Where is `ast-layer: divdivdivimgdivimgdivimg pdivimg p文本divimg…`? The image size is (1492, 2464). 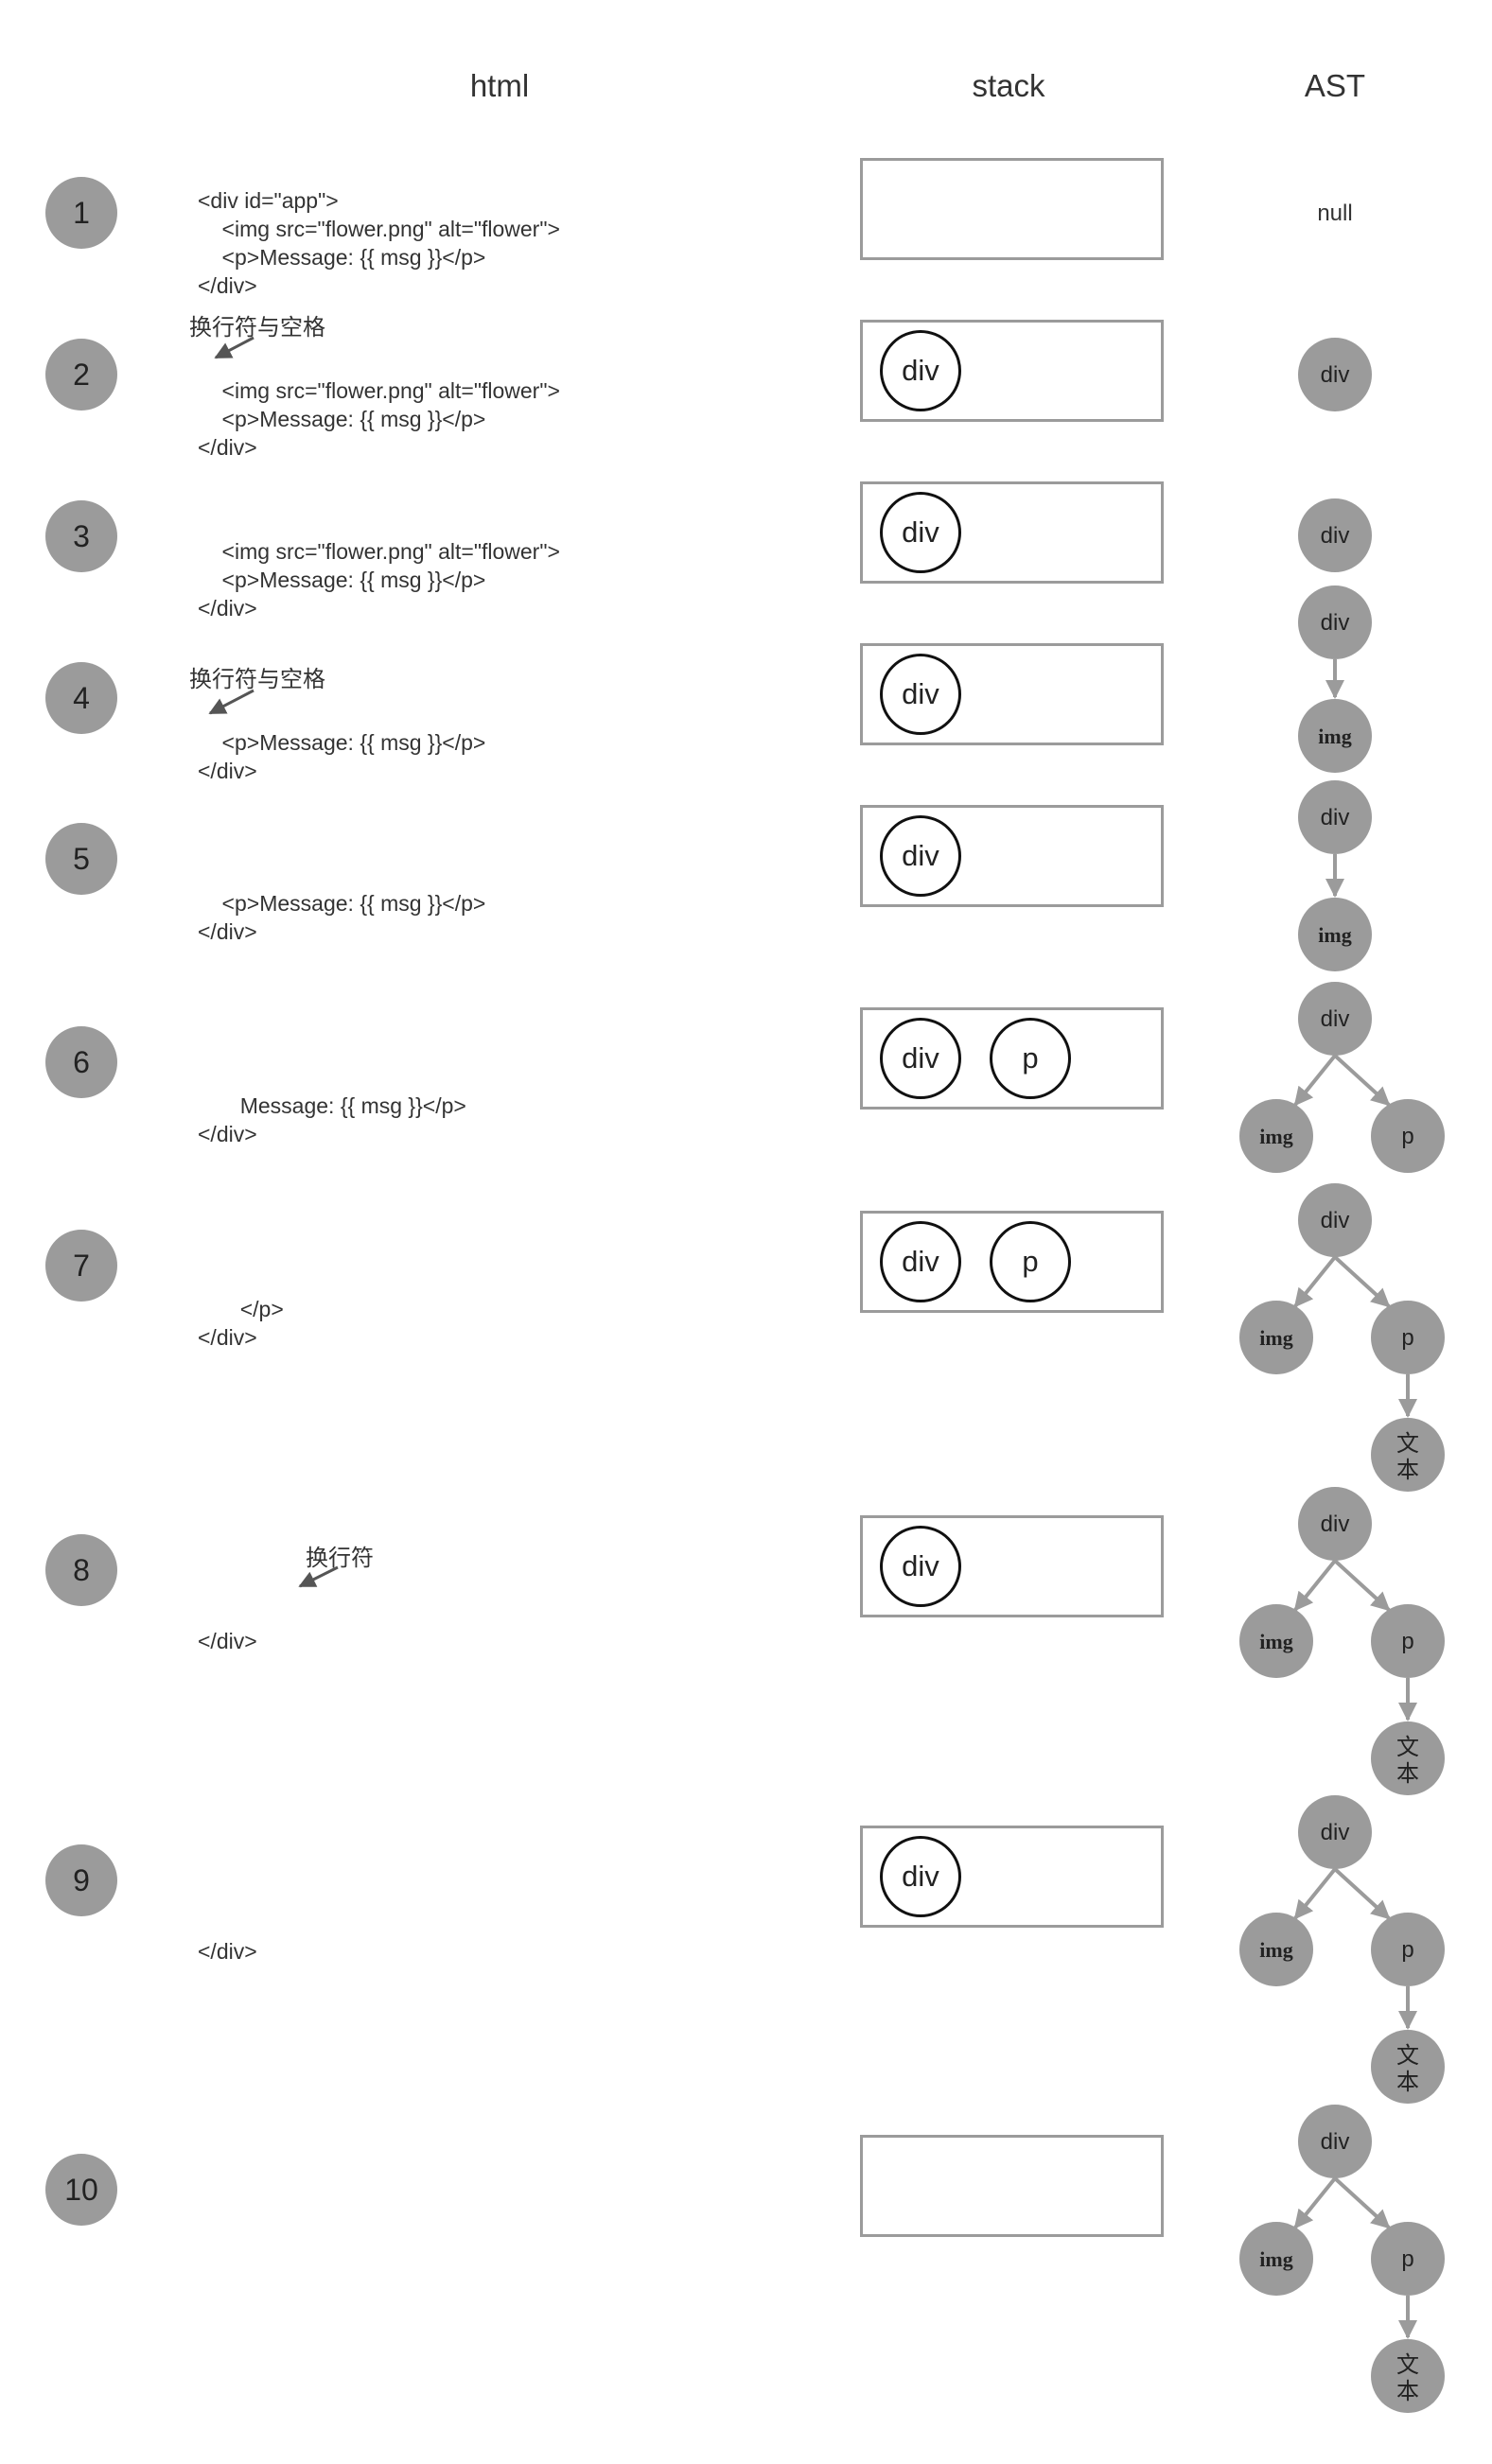
ast-layer: divdivdivimgdivimgdivimg pdivimg p文本divimg… is located at coordinates (1342, 1375).